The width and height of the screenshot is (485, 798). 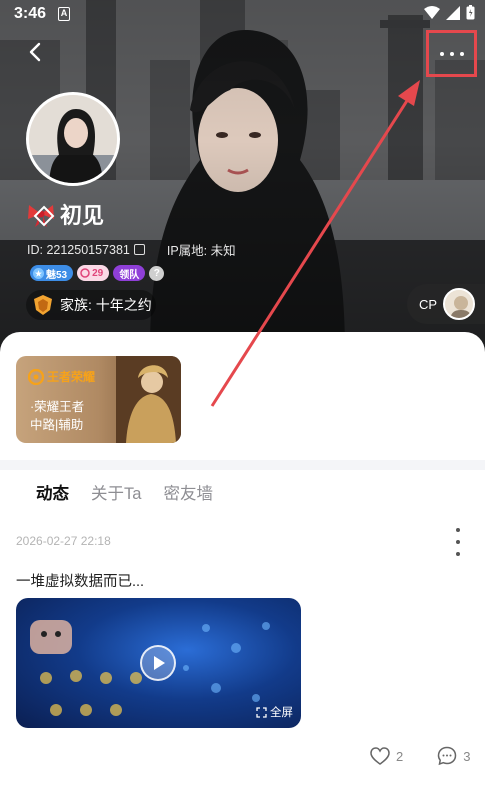 I want to click on user-id: ID: 221250157381, so click(x=78, y=249).